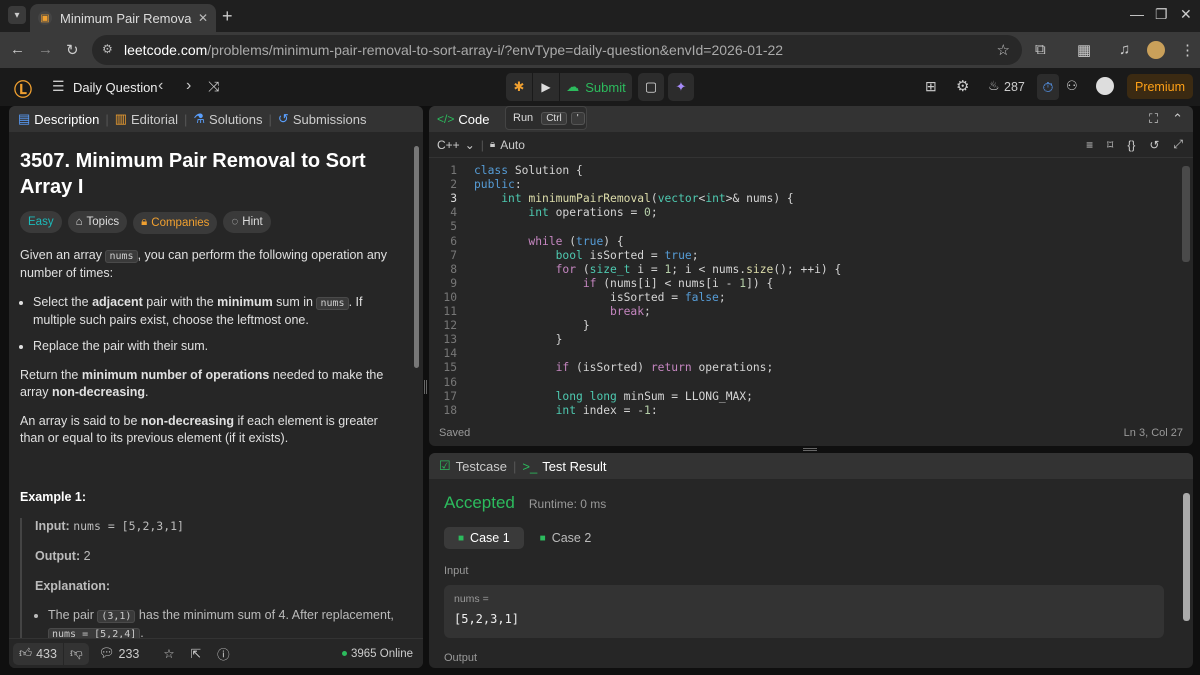 This screenshot has height=675, width=1200. I want to click on line-text: bool isSorted = true;, so click(627, 255).